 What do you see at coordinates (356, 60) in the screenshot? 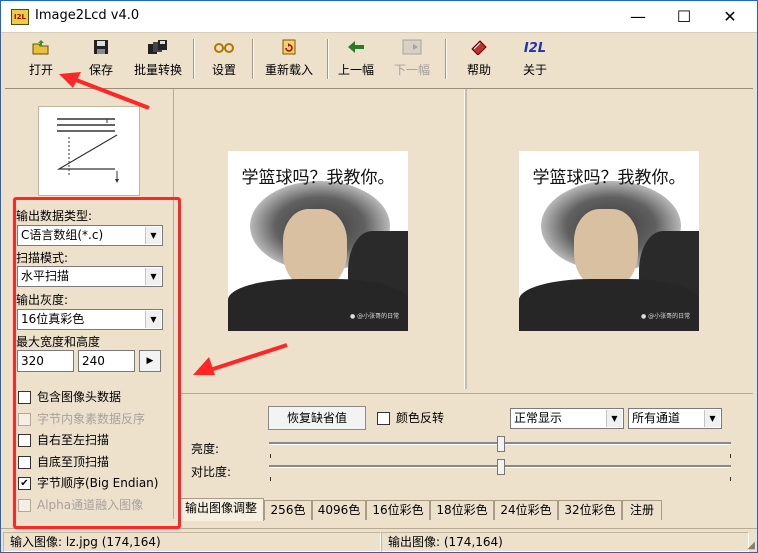
I see `previous-button: 上一幅` at bounding box center [356, 60].